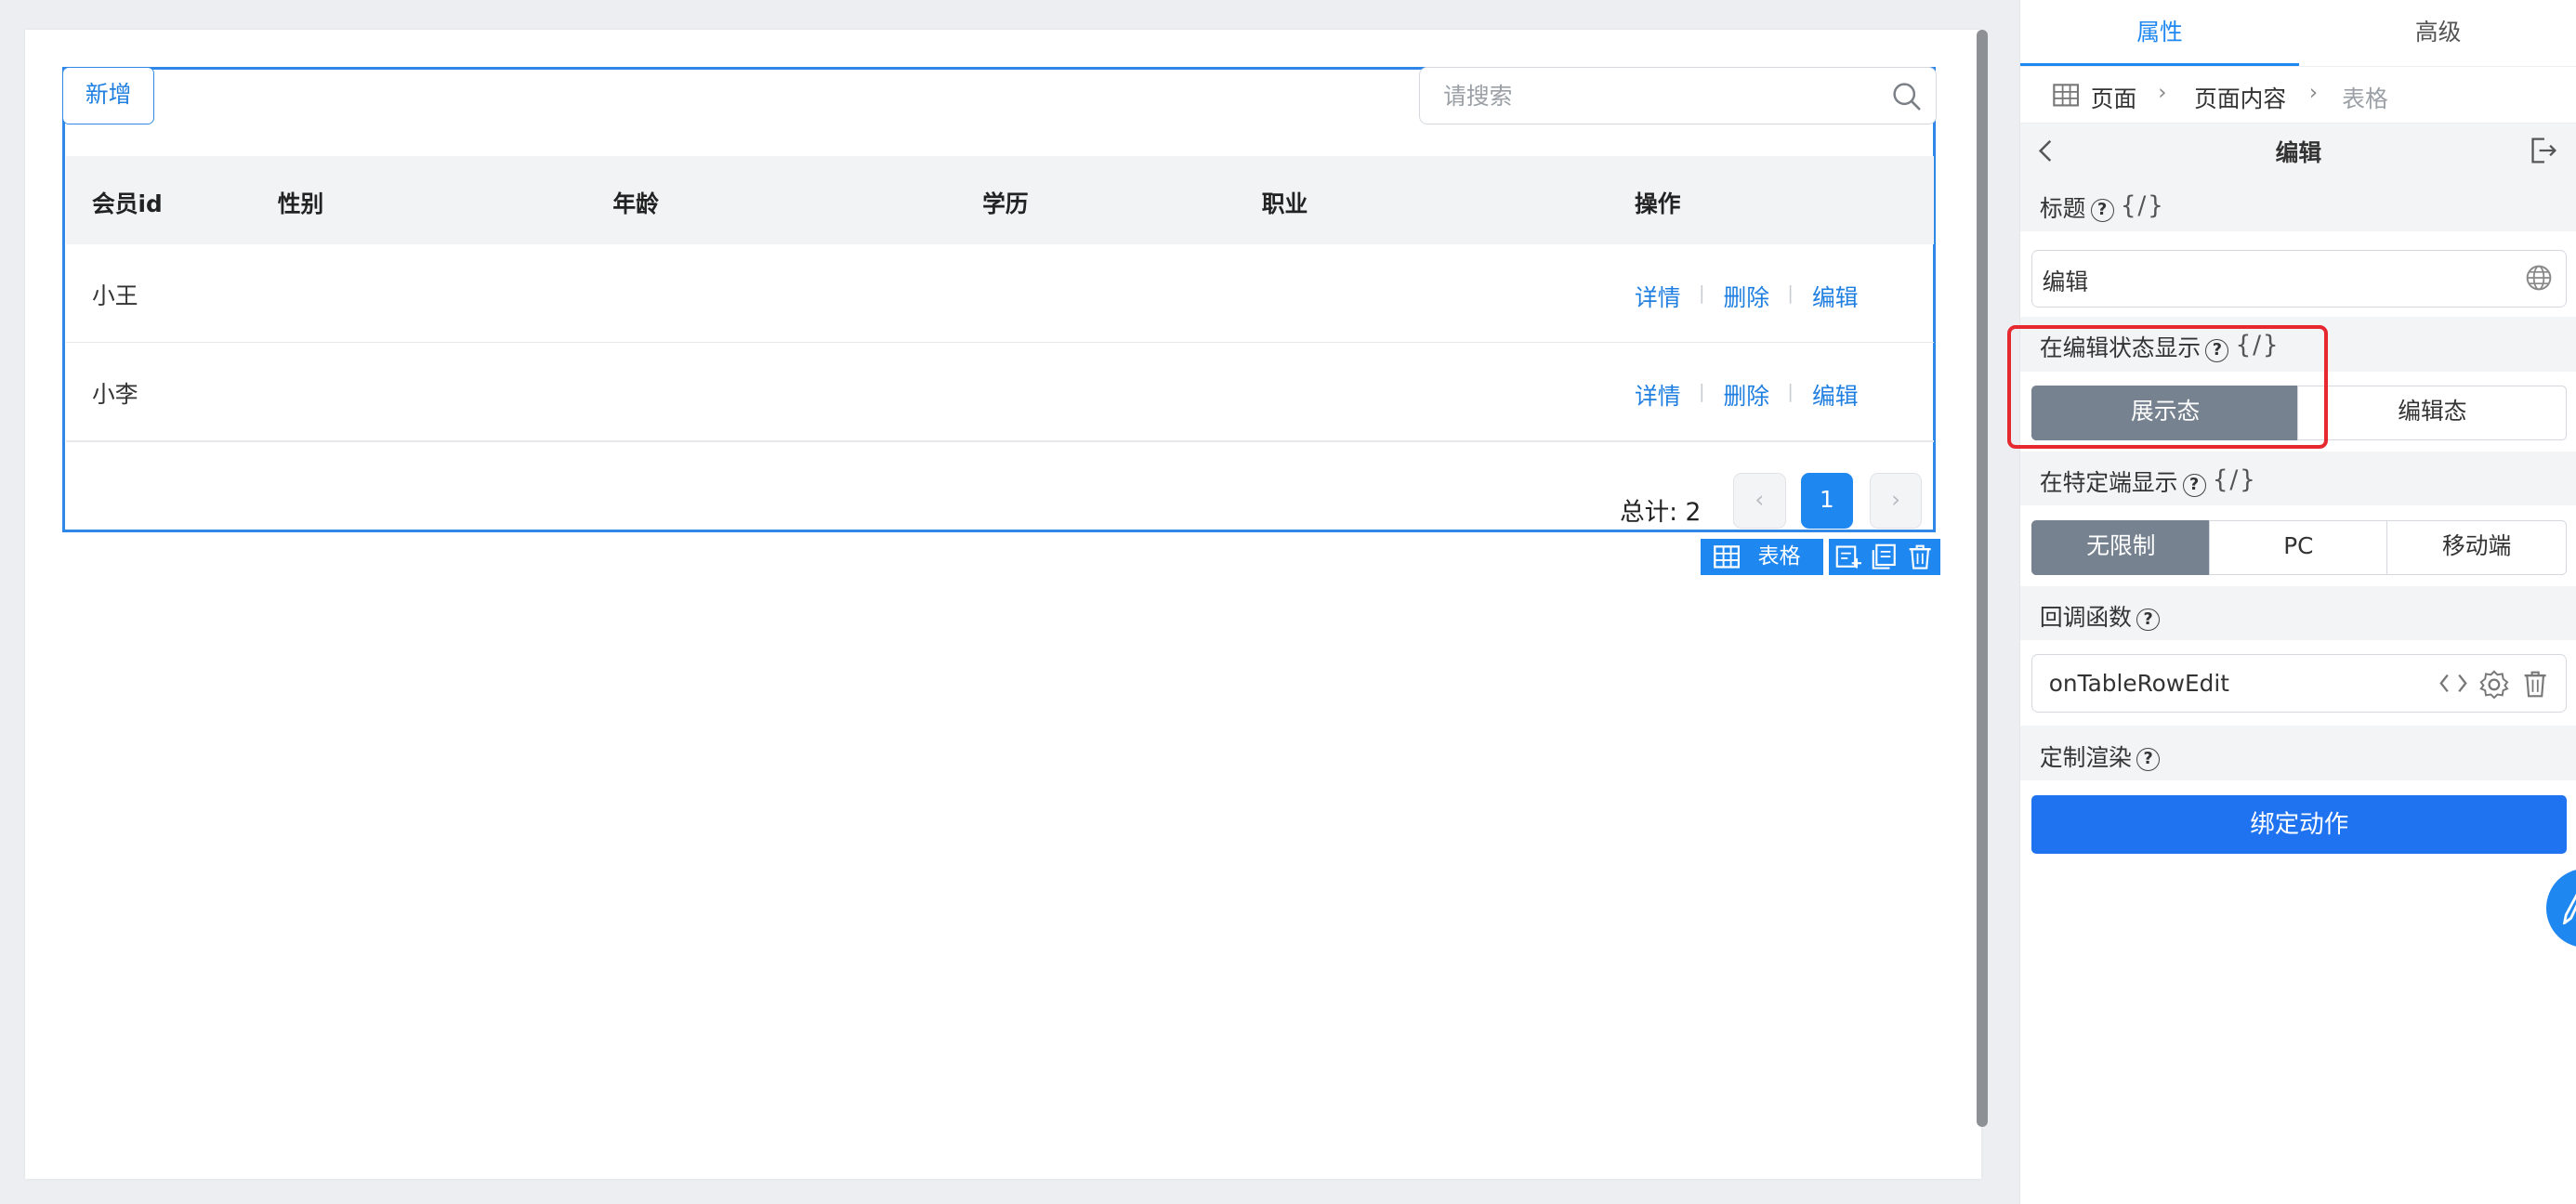 This screenshot has height=1204, width=2576. Describe the element at coordinates (2114, 97) in the screenshot. I see `breadcrumb-page: 页面` at that location.